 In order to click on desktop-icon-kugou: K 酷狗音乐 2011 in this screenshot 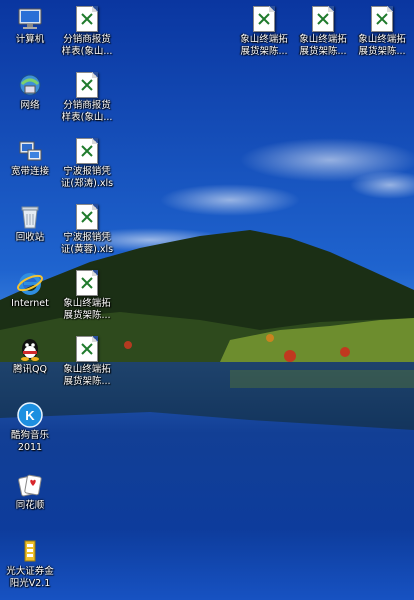, I will do `click(30, 426)`.